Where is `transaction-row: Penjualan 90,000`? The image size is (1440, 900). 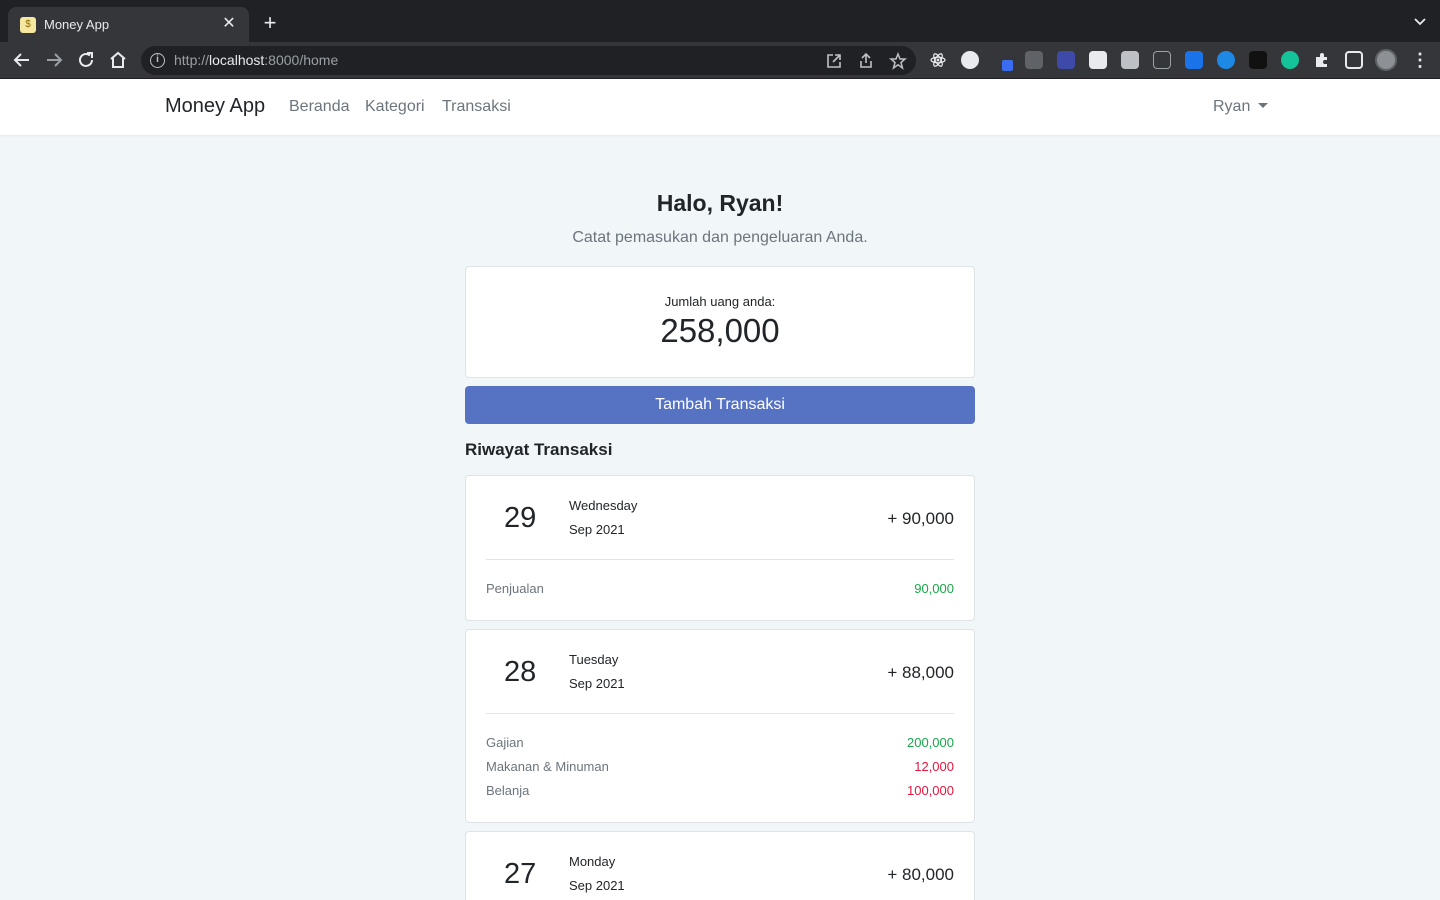
transaction-row: Penjualan 90,000 is located at coordinates (720, 591).